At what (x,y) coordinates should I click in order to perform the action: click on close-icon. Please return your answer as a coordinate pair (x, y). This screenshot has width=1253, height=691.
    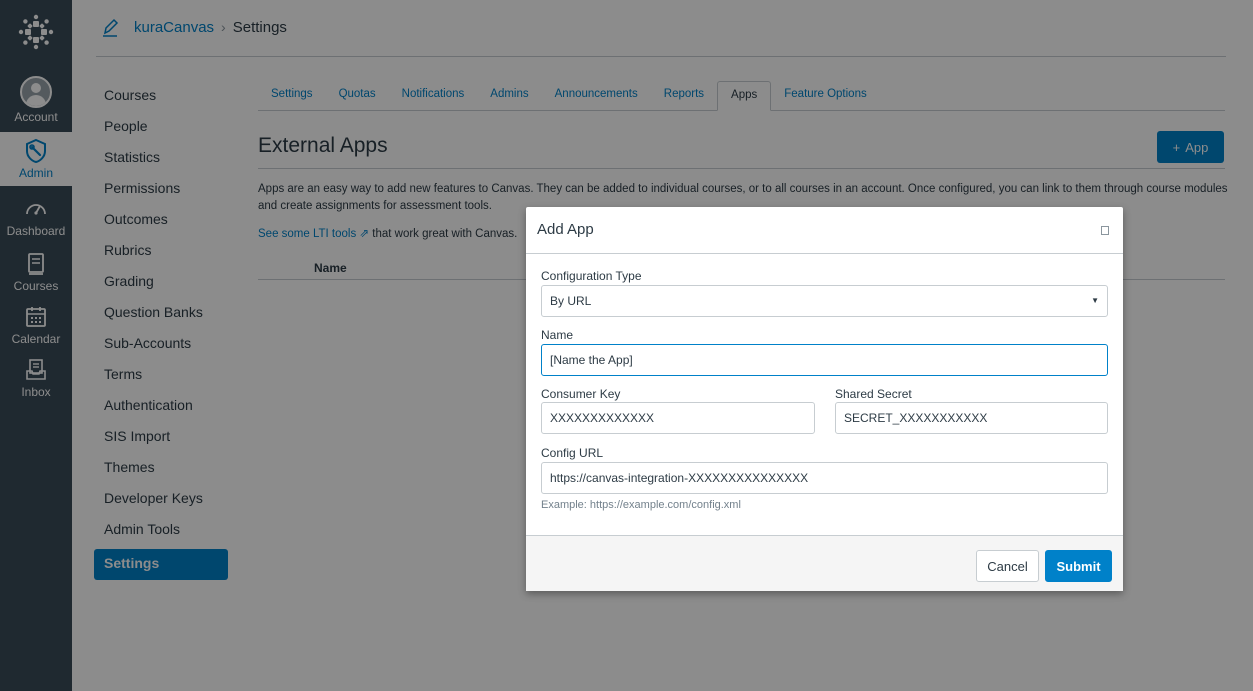
    Looking at the image, I should click on (1105, 230).